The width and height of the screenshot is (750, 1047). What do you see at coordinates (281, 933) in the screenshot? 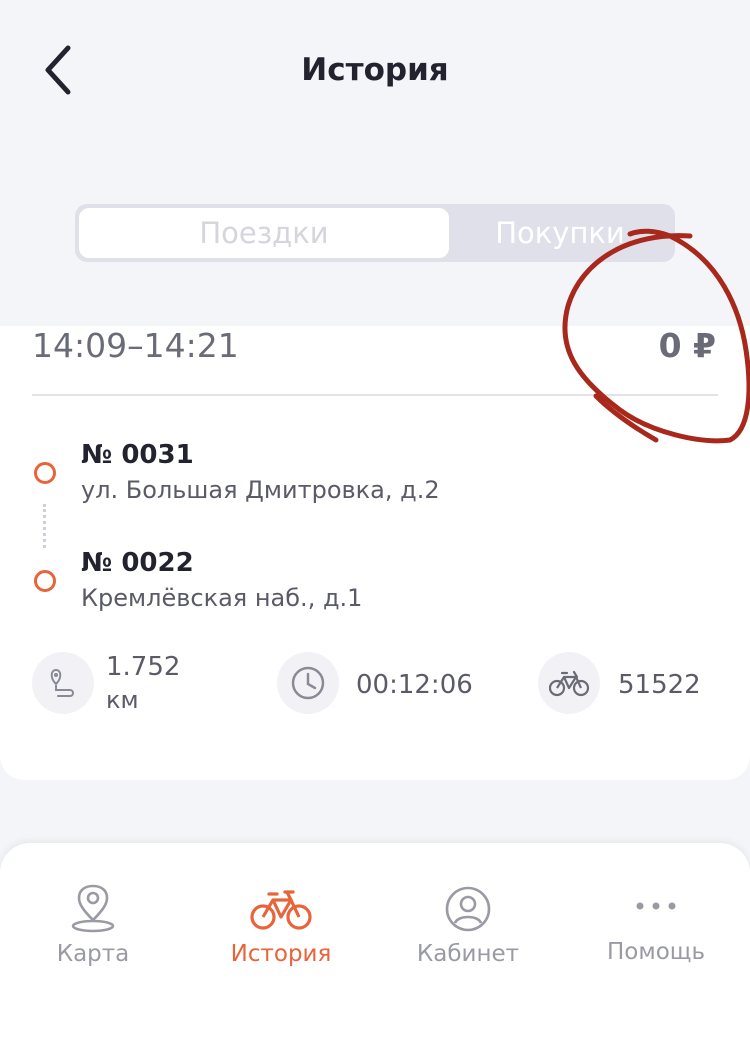
I see `tab-history: История` at bounding box center [281, 933].